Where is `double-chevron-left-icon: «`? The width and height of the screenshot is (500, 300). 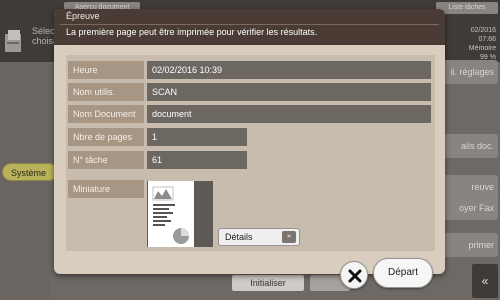 double-chevron-left-icon: « is located at coordinates (485, 281).